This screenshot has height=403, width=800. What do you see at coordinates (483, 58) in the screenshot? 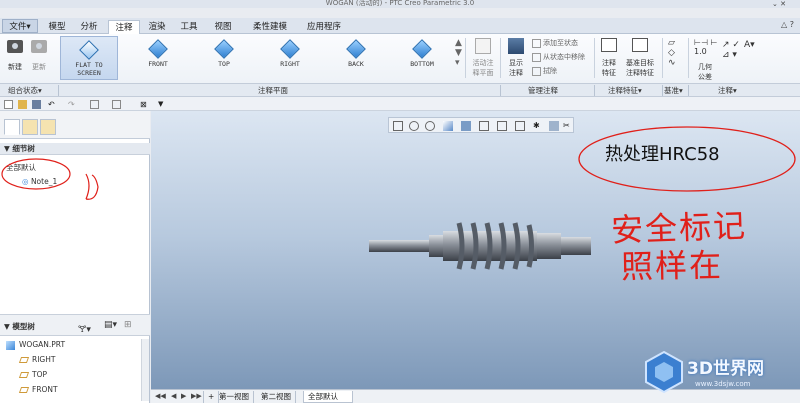
I see `activate-annotation-plane-button: 活动注 释平面` at bounding box center [483, 58].